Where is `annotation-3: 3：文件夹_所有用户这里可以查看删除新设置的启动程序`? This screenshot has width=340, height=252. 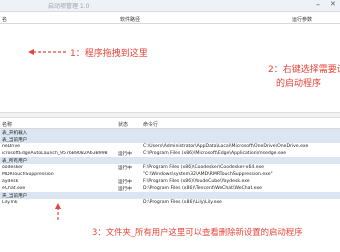 annotation-3: 3：文件夹_所有用户这里可以查看删除新设置的启动程序 is located at coordinates (197, 232).